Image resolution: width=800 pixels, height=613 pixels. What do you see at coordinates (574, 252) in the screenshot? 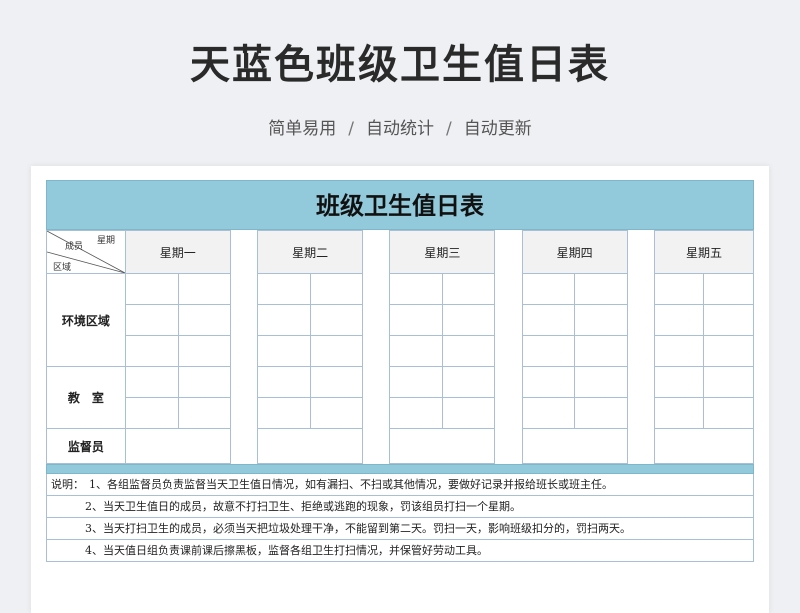
I see `day-header-thu: 星期四` at bounding box center [574, 252].